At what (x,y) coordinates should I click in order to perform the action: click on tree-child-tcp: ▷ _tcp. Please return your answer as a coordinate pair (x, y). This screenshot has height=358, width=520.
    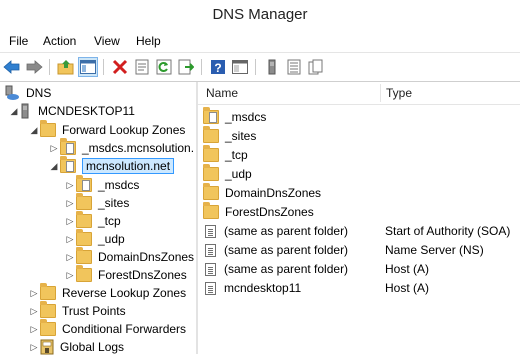
    Looking at the image, I should click on (92, 220).